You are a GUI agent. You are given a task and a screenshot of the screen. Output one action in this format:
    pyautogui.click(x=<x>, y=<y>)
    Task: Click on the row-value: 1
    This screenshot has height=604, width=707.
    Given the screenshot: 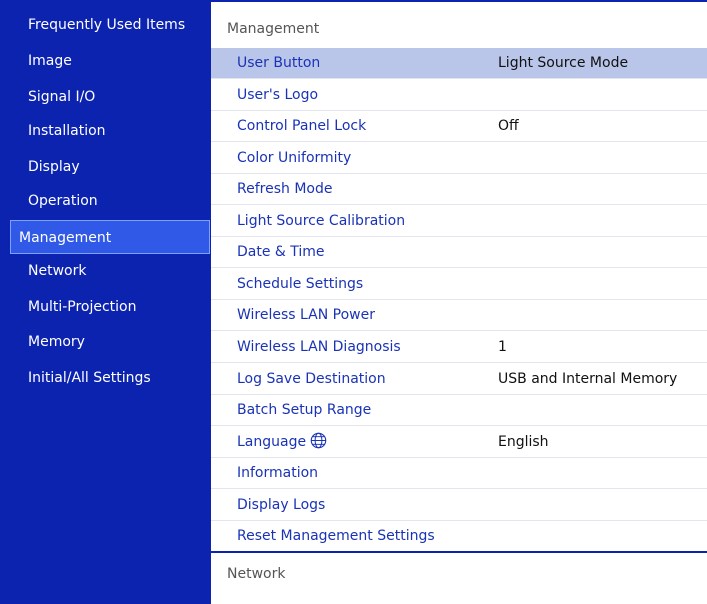 What is the action you would take?
    pyautogui.click(x=502, y=347)
    